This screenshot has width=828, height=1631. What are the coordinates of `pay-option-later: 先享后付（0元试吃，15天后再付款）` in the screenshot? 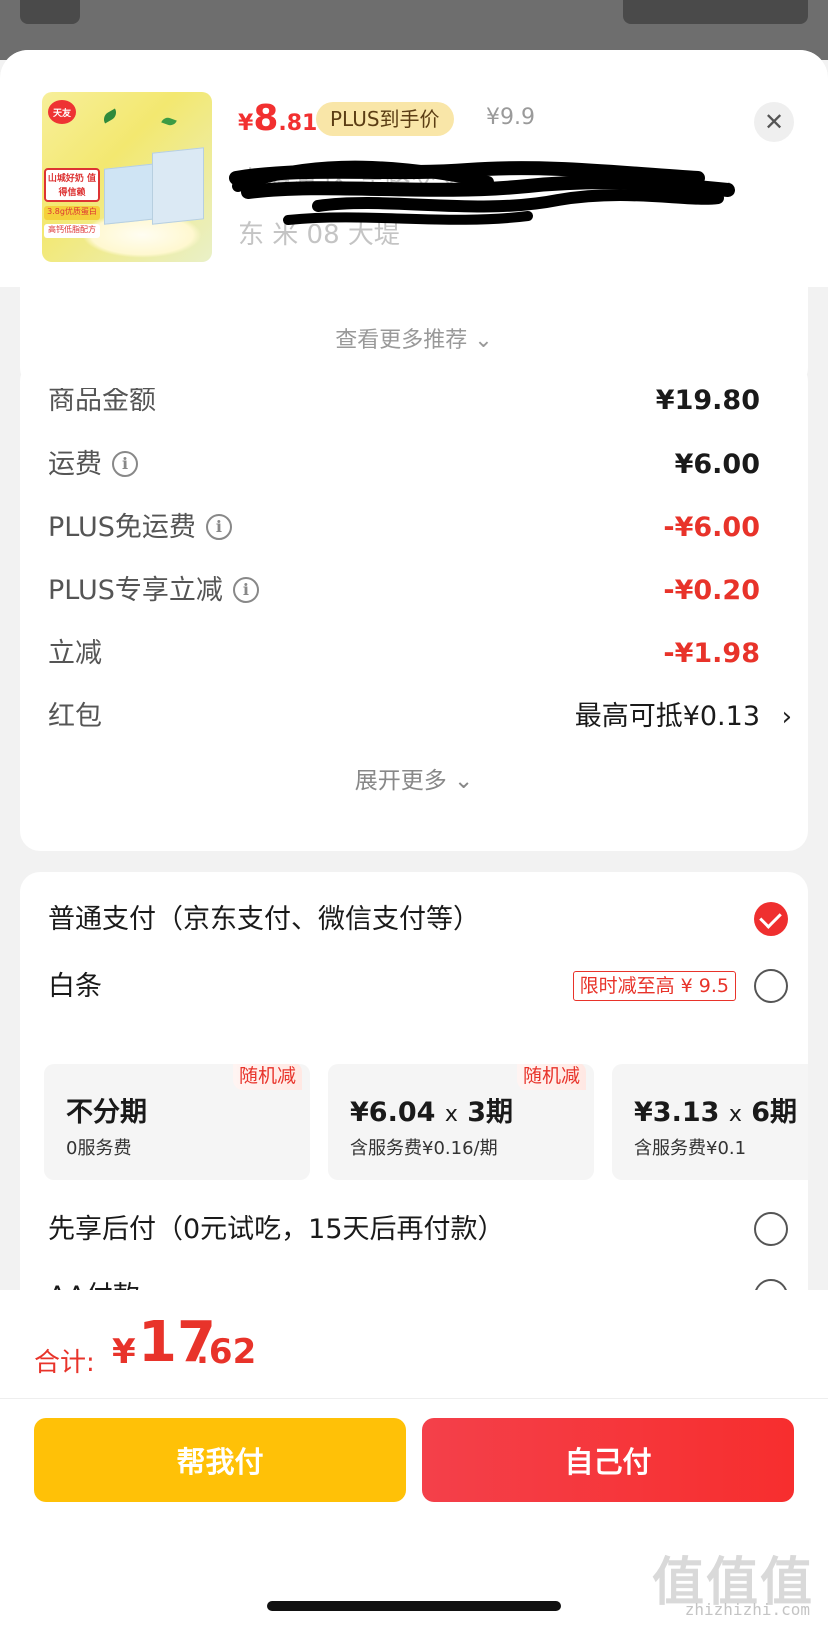 It's located at (418, 1230).